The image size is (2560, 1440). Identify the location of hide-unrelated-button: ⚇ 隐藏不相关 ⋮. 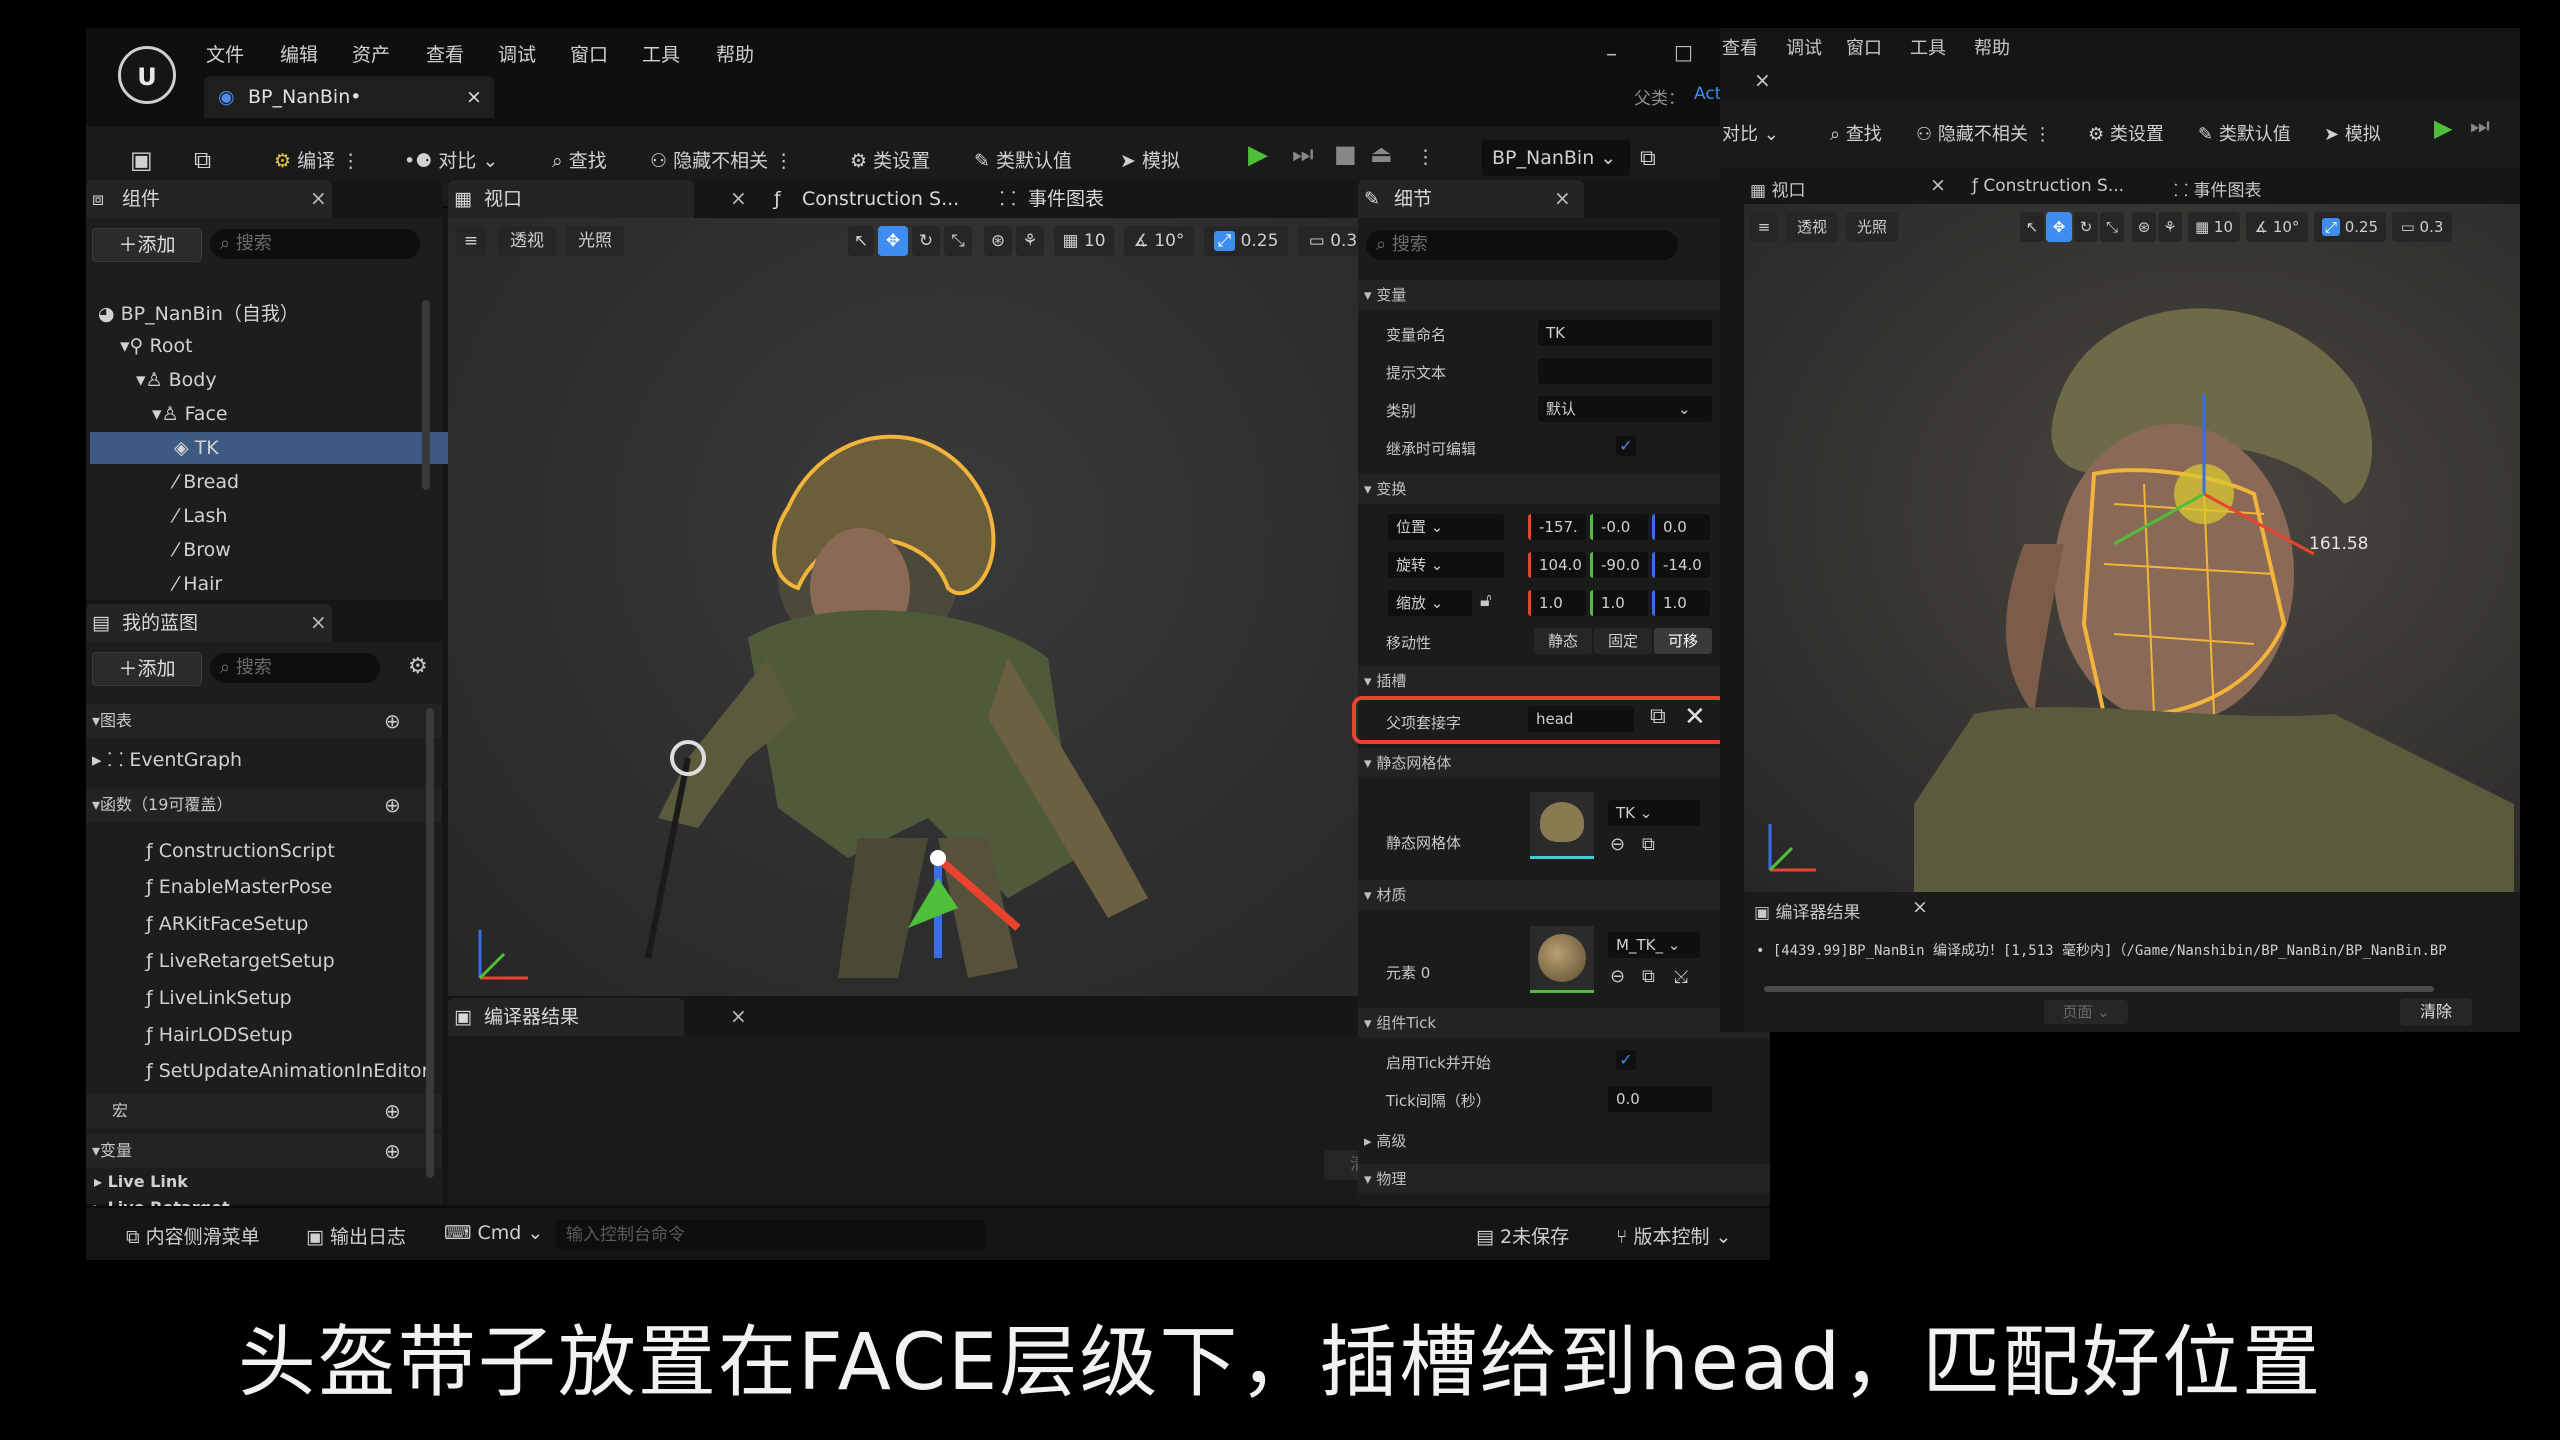
(721, 159).